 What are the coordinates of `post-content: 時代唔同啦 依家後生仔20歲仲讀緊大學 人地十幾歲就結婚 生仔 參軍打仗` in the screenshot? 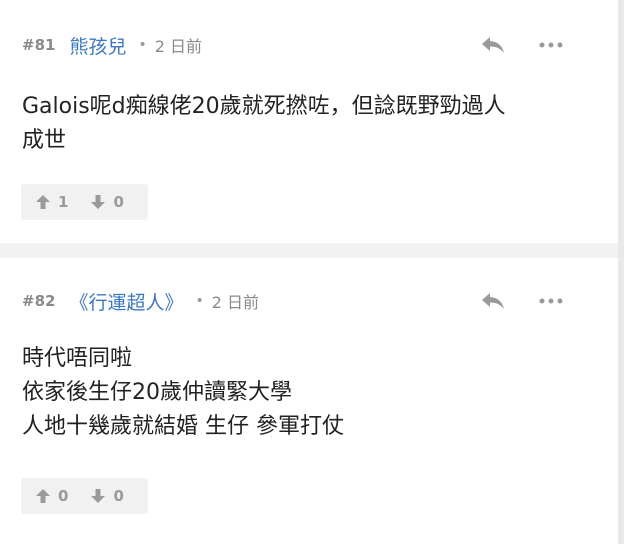 It's located at (183, 392).